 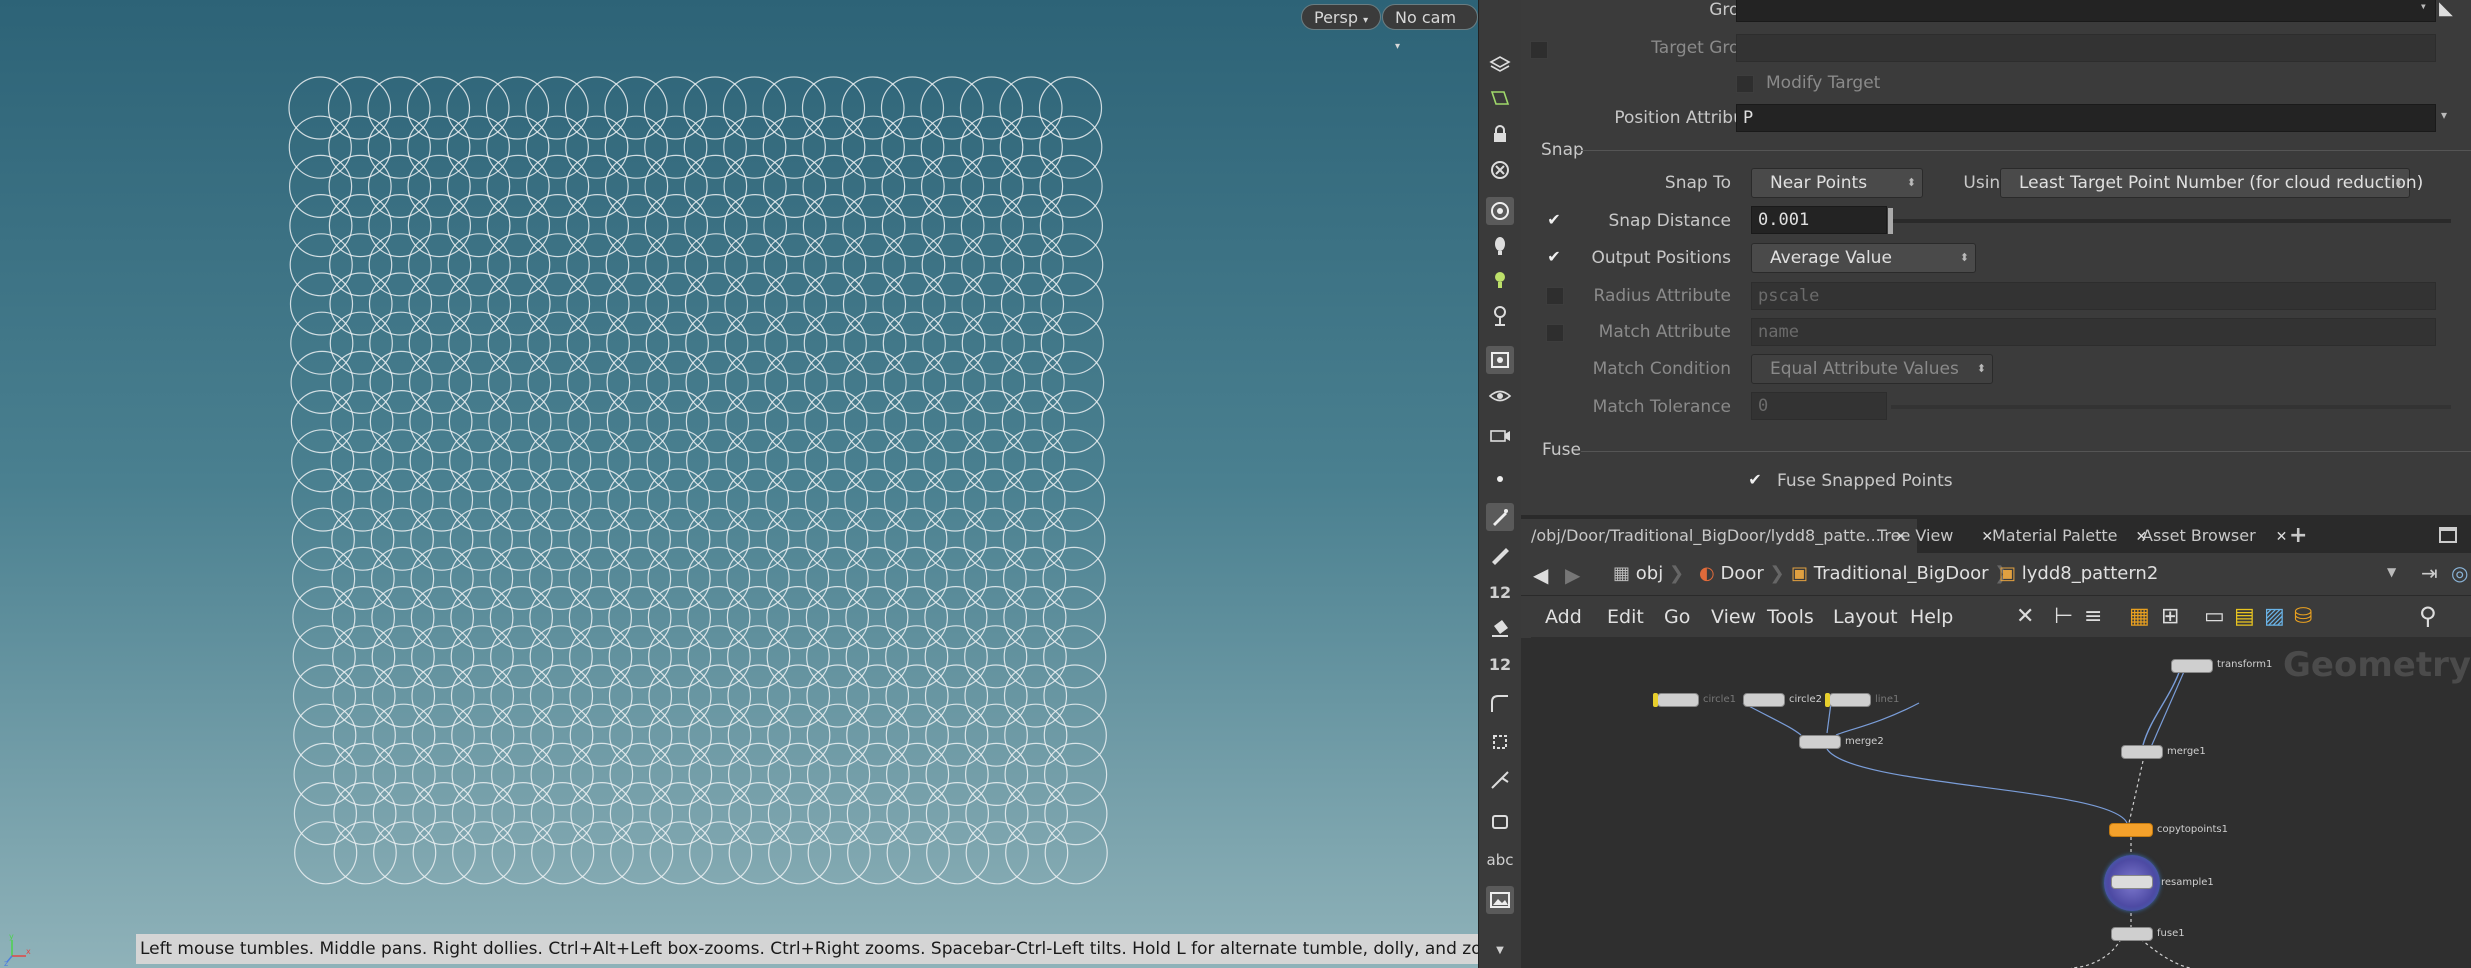 I want to click on snap-distance-field: 0.001, so click(x=1819, y=220).